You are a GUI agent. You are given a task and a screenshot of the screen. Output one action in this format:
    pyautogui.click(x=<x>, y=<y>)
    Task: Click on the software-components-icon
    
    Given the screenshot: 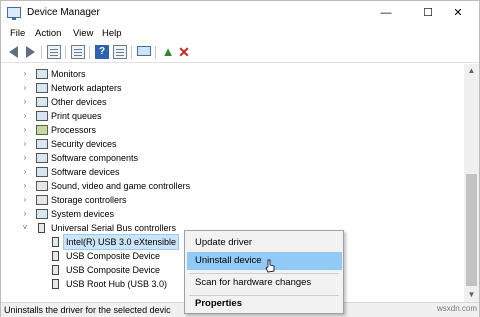 What is the action you would take?
    pyautogui.click(x=42, y=158)
    